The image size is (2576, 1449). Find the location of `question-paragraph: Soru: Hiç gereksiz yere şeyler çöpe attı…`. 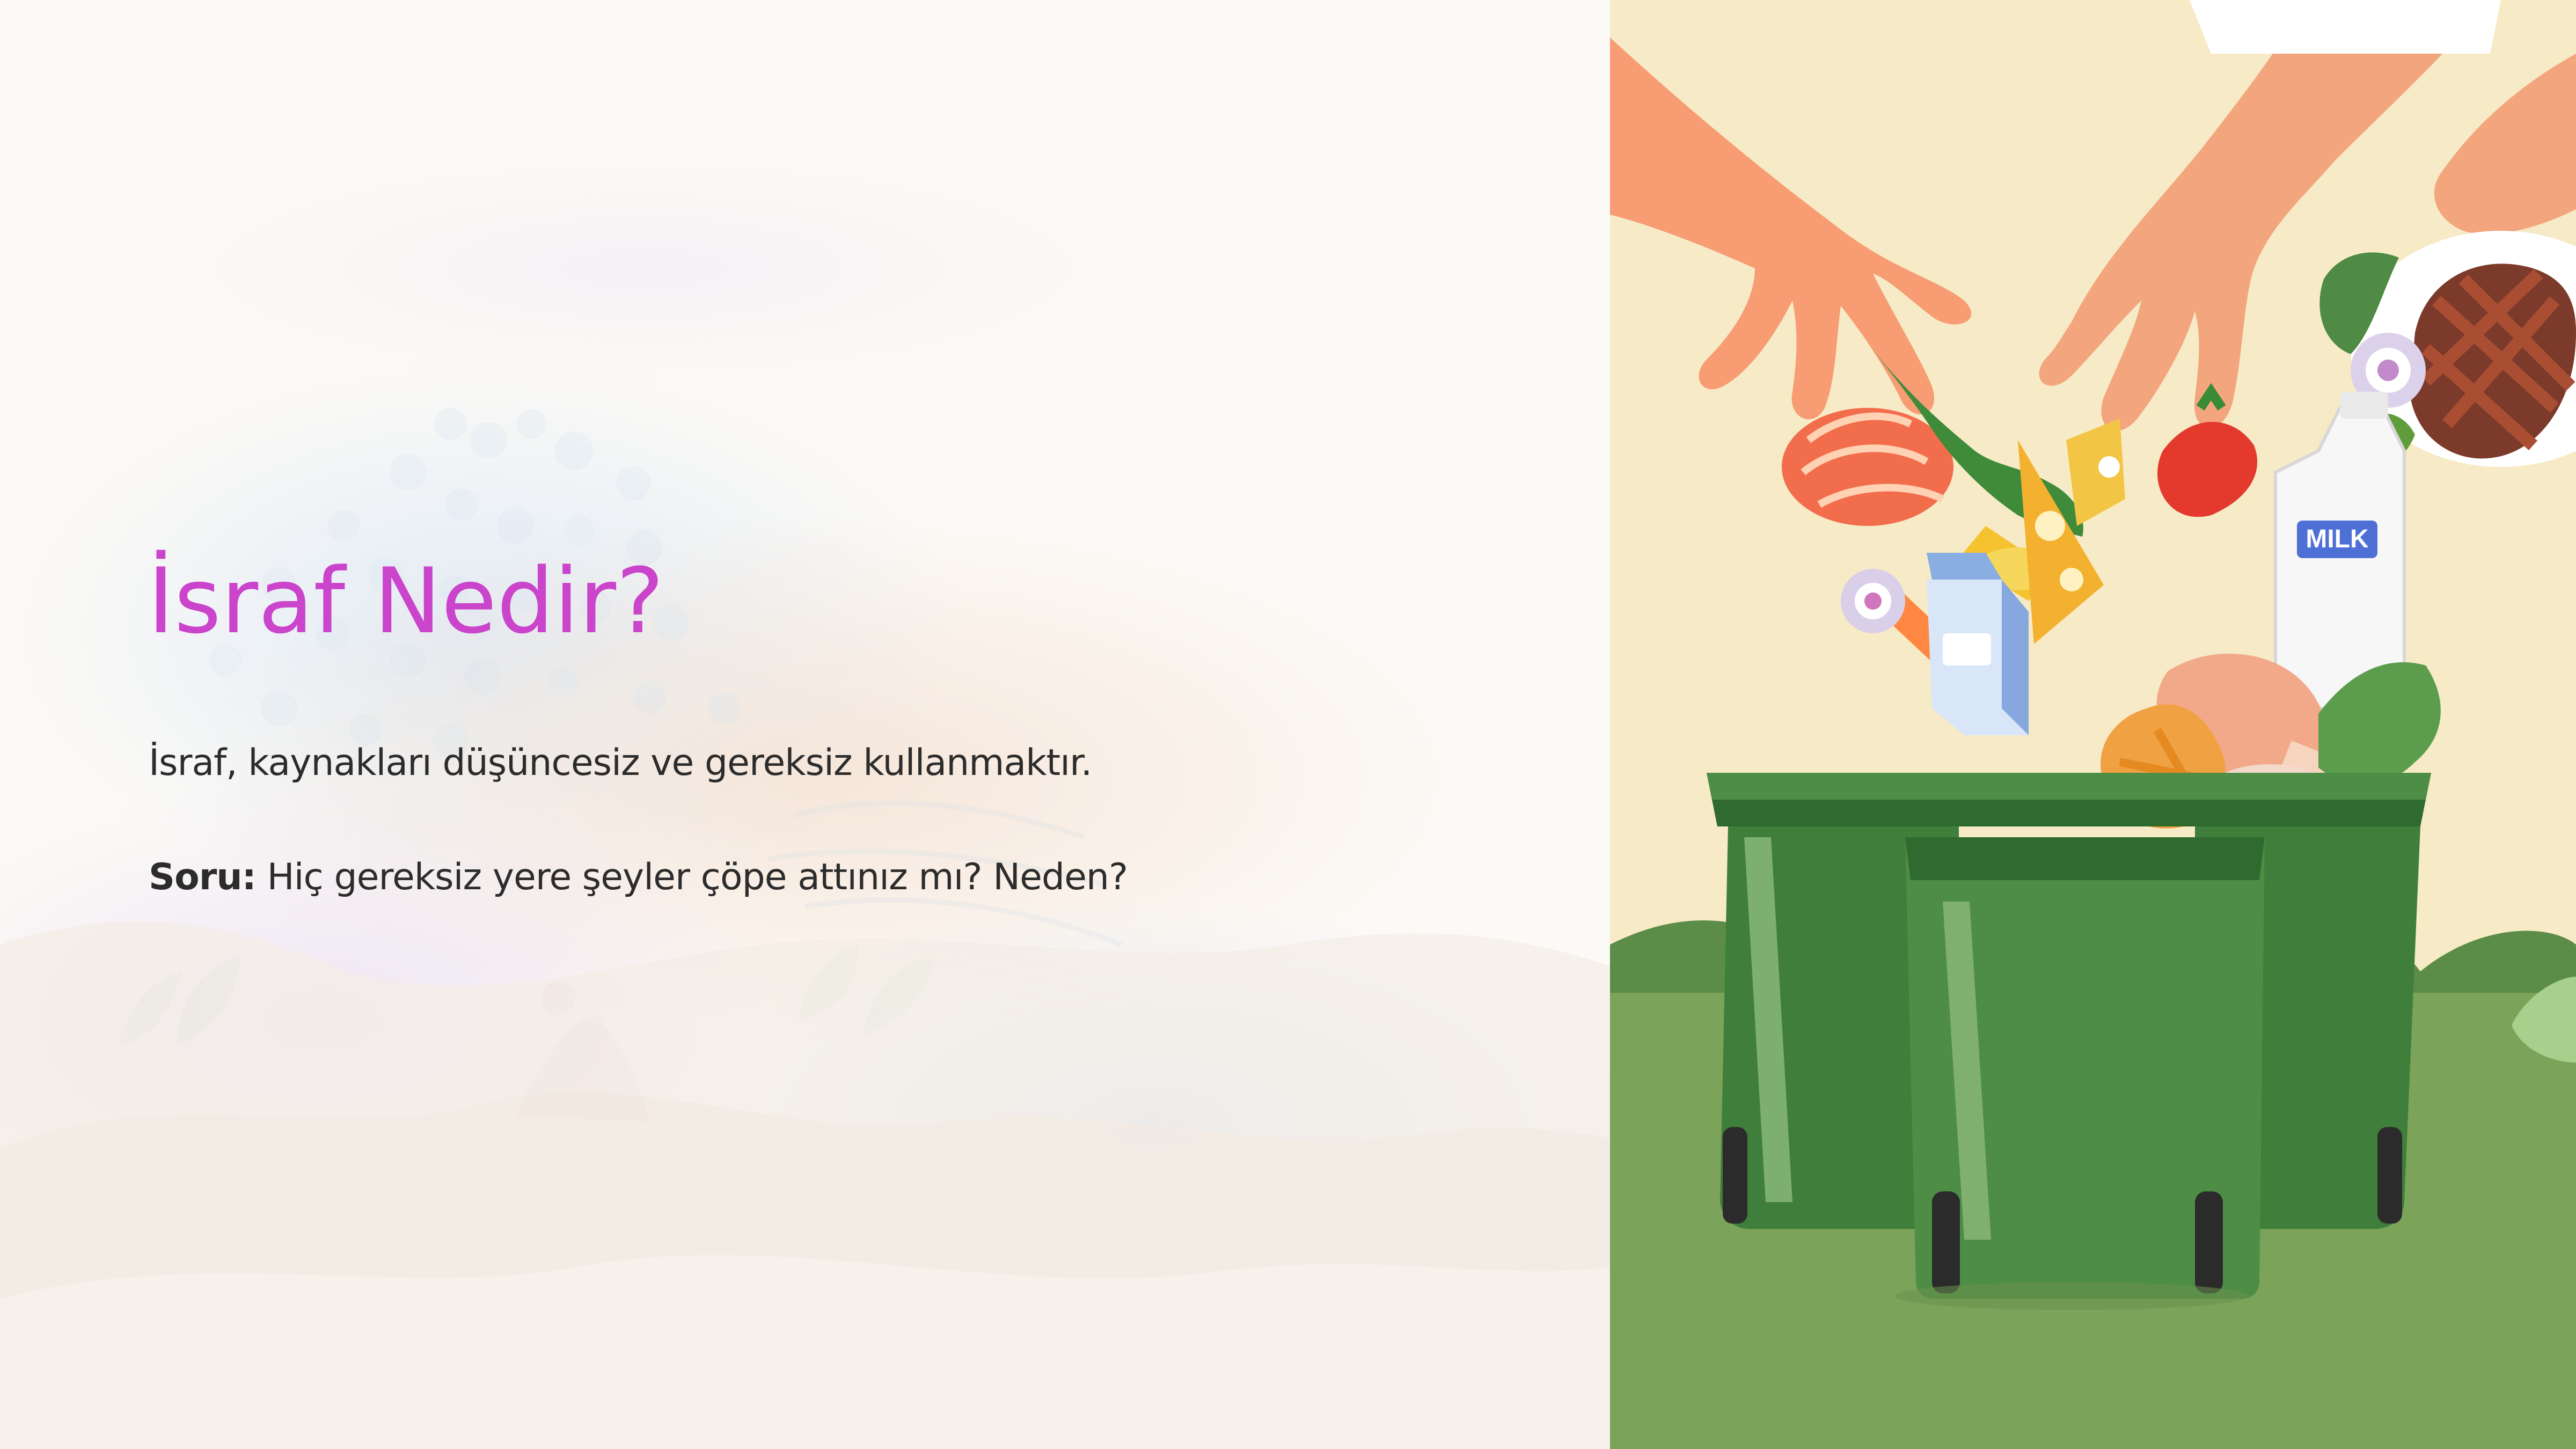

question-paragraph: Soru: Hiç gereksiz yere şeyler çöpe attı… is located at coordinates (638, 877).